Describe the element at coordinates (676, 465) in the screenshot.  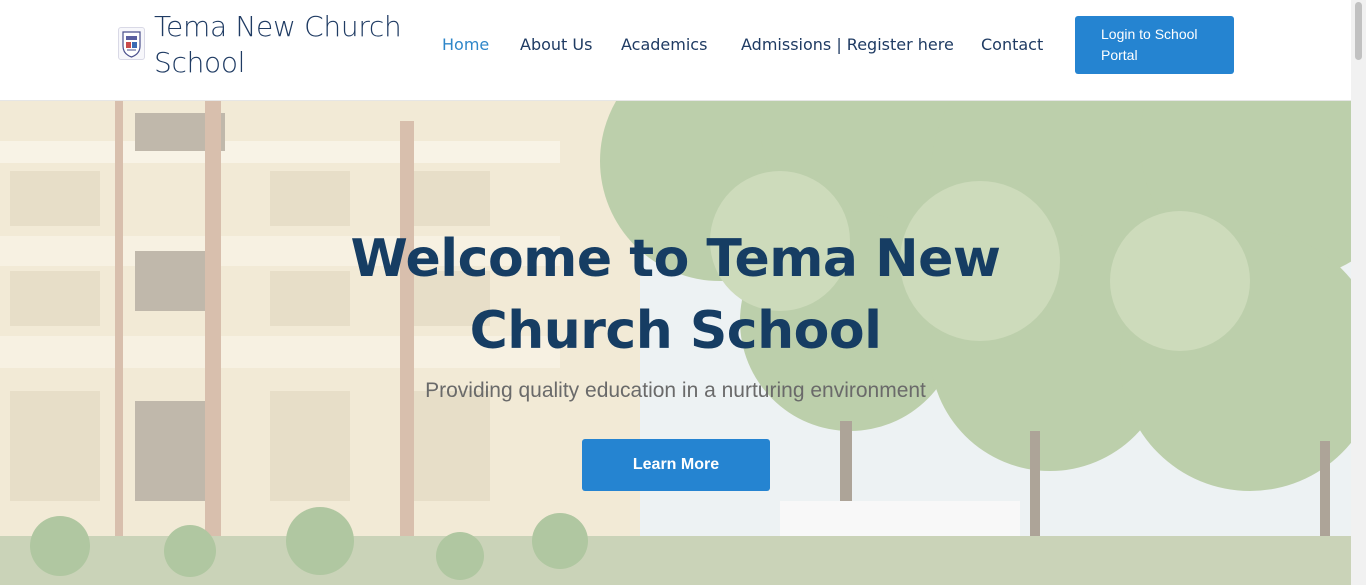
I see `learn-more-button: Learn More` at that location.